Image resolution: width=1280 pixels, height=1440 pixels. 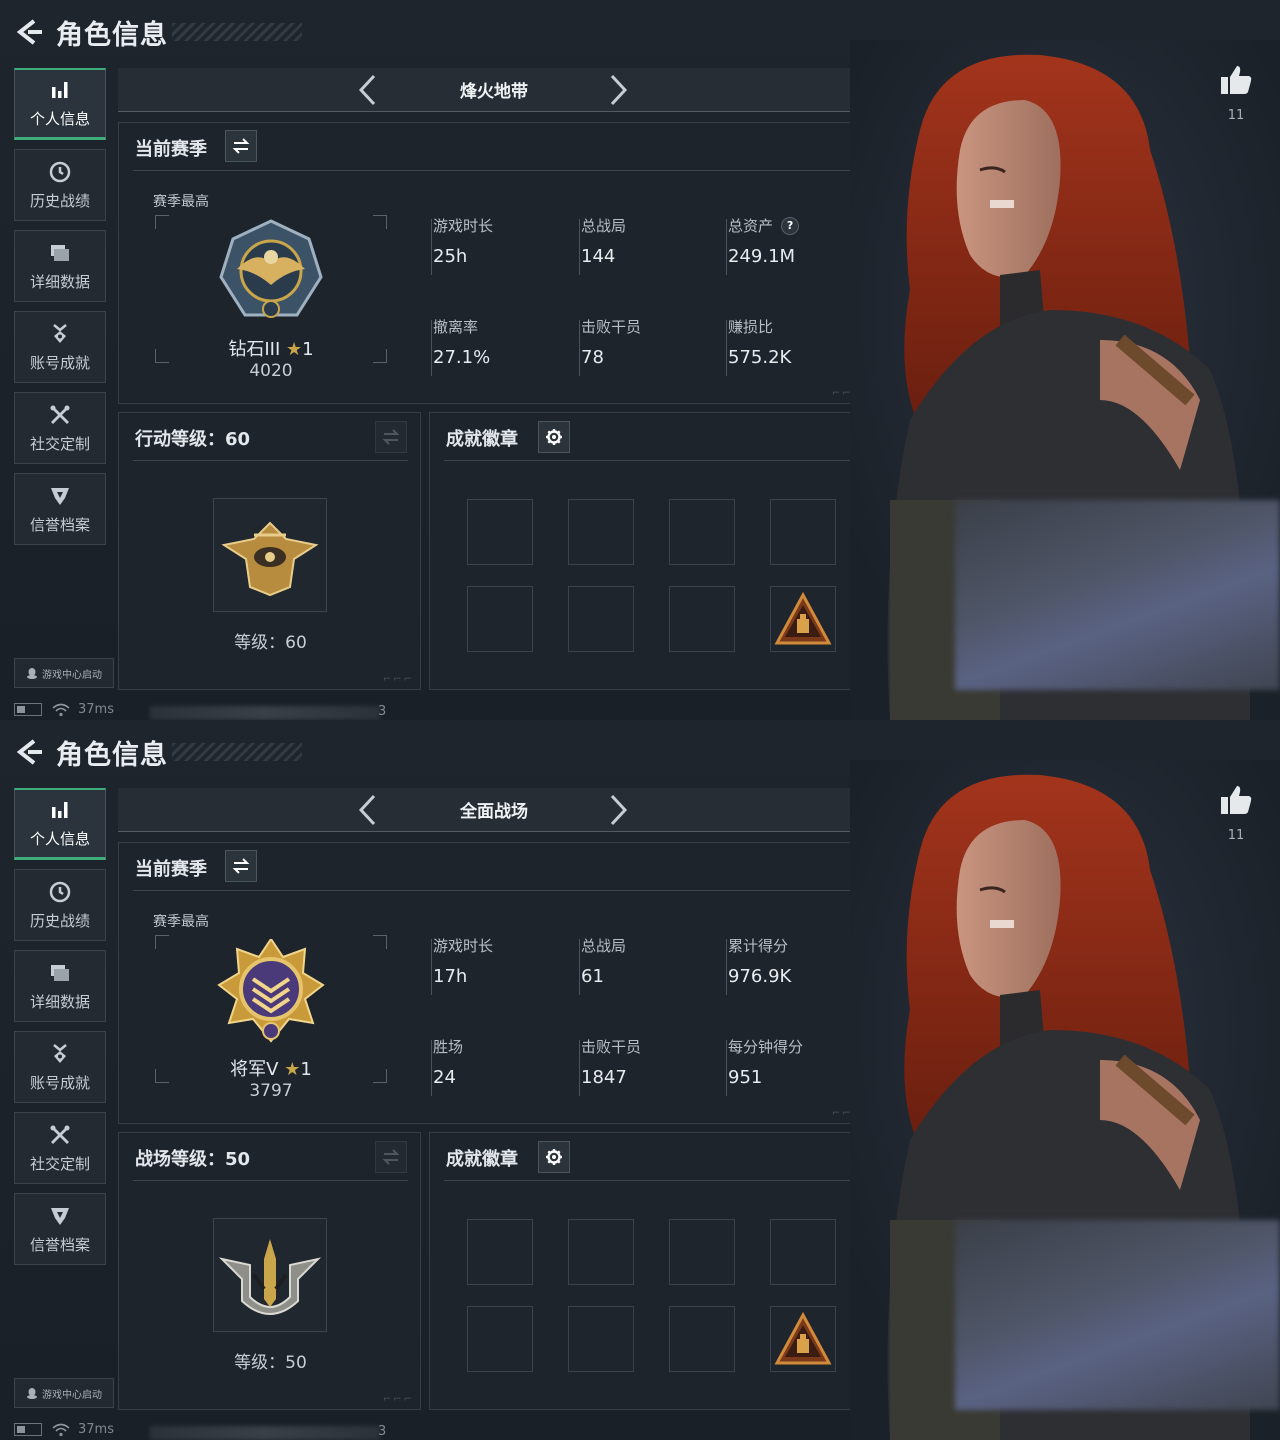 I want to click on level-title: 战场等级：50, so click(x=193, y=1159).